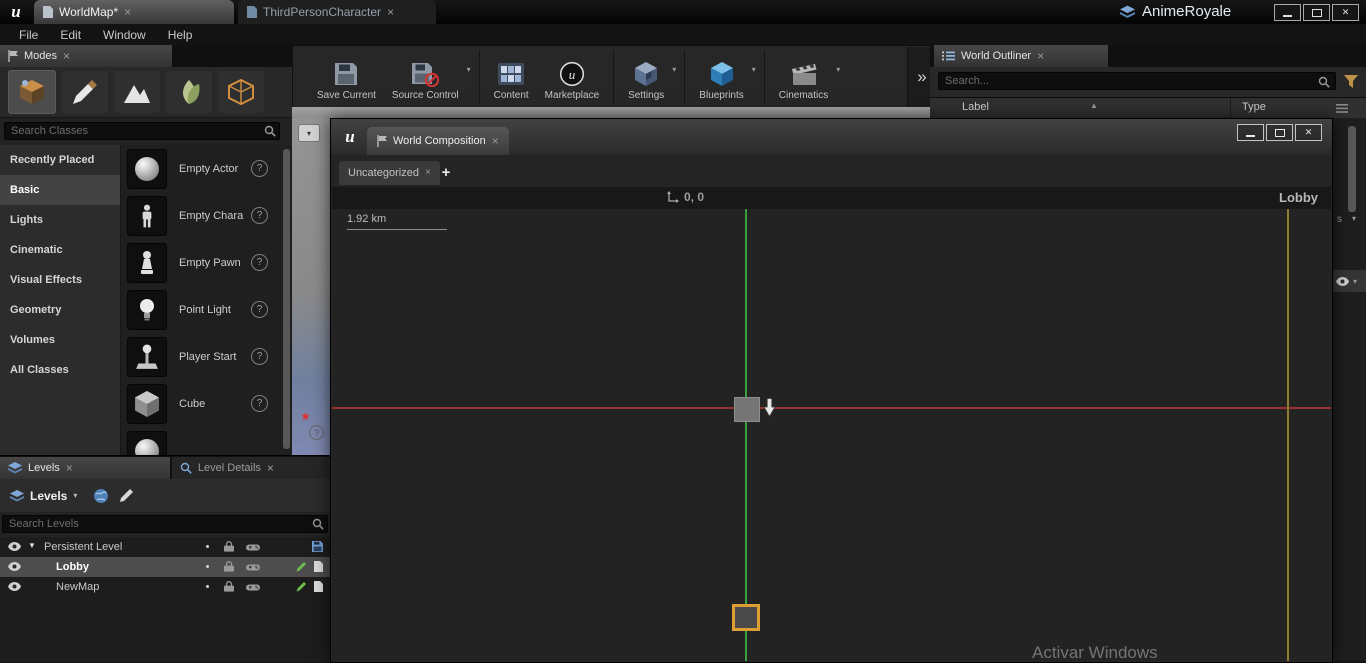  I want to click on columns-icon, so click(1342, 108).